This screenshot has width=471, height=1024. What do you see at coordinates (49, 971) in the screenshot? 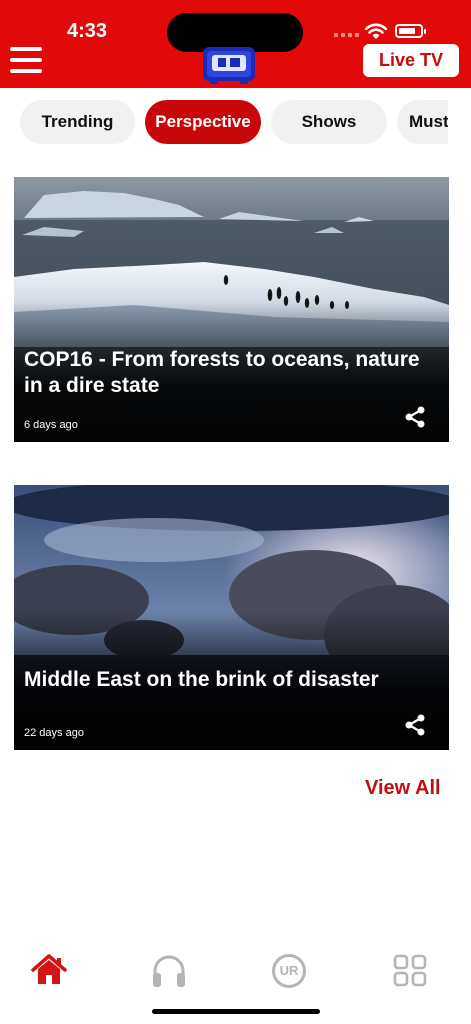
I see `home-icon` at bounding box center [49, 971].